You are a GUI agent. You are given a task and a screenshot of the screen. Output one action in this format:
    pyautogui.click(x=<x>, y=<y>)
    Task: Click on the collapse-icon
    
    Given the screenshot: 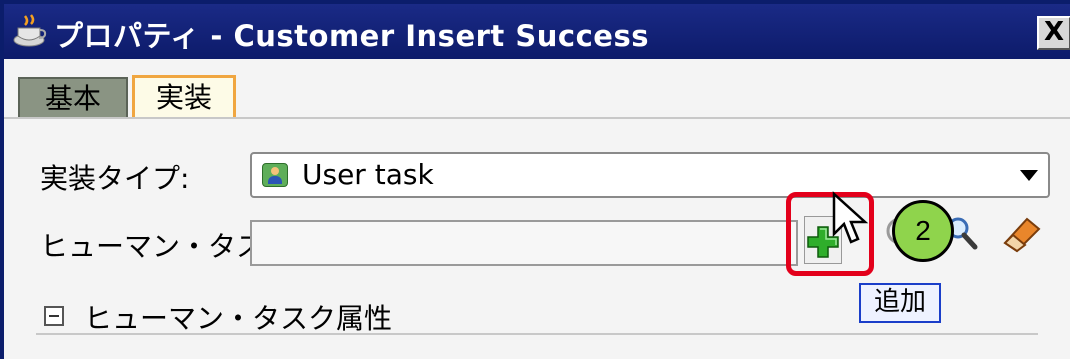 What is the action you would take?
    pyautogui.click(x=54, y=316)
    